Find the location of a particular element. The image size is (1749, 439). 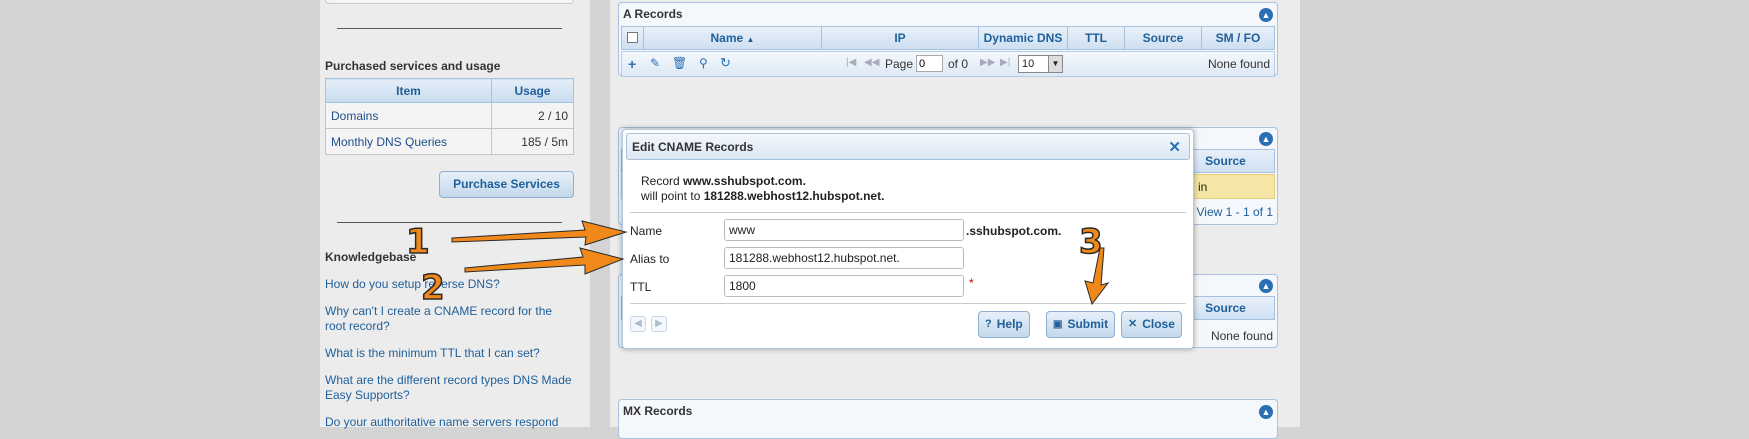

callout-1: 1 is located at coordinates (417, 242).